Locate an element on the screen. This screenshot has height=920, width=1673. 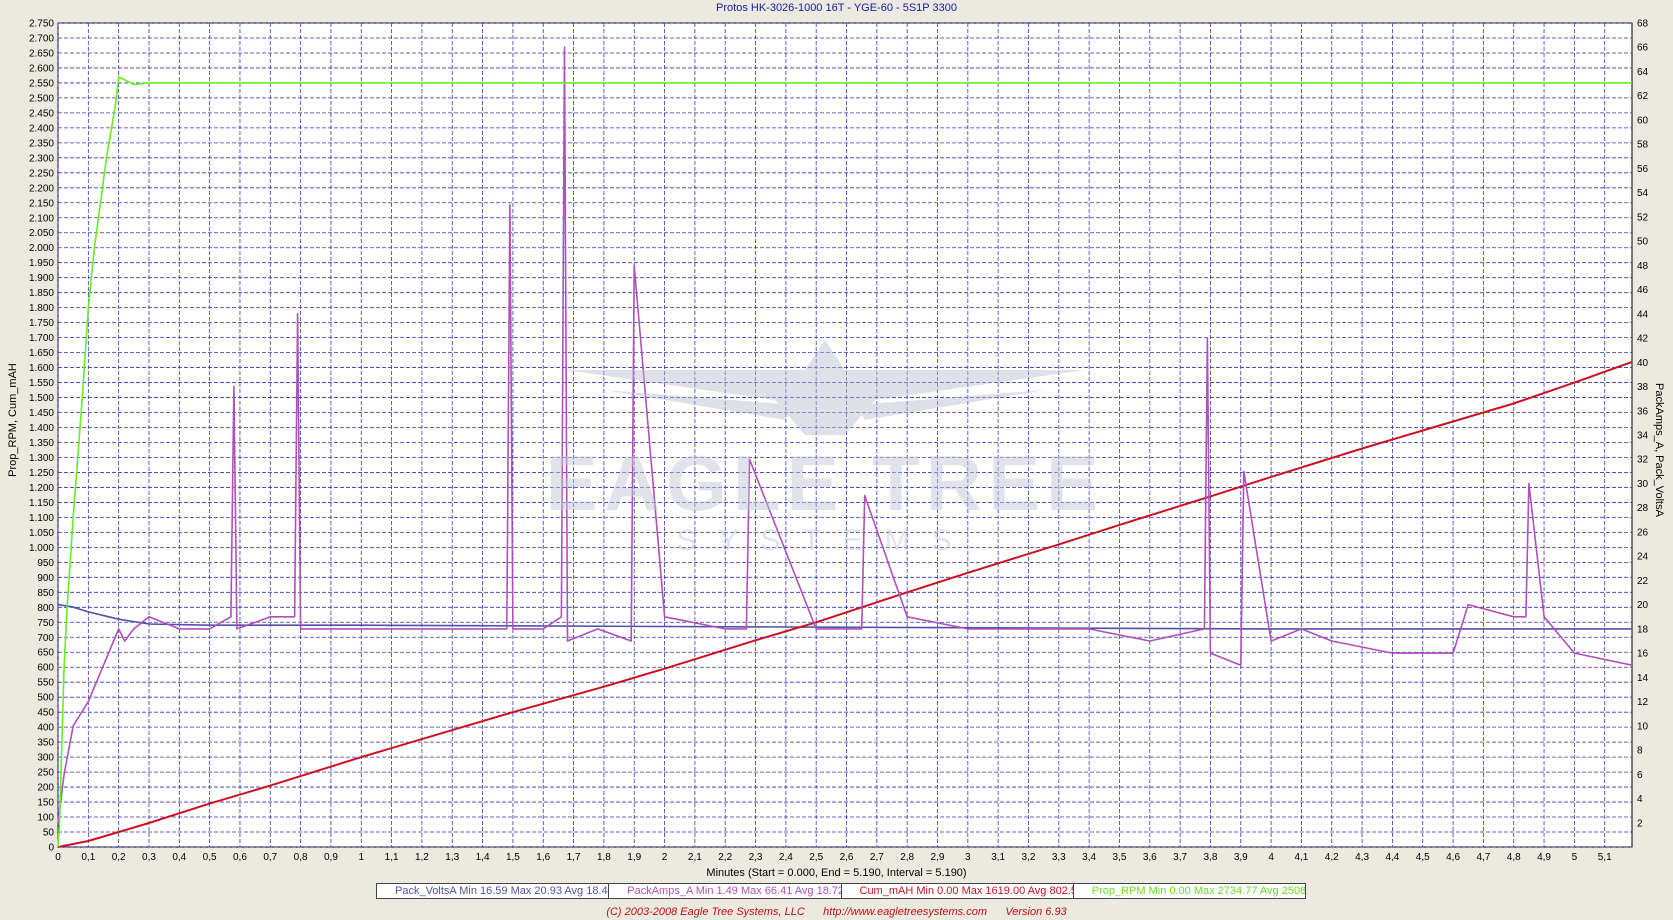
y-tick-label-left: 1.150 is located at coordinates (41, 503).